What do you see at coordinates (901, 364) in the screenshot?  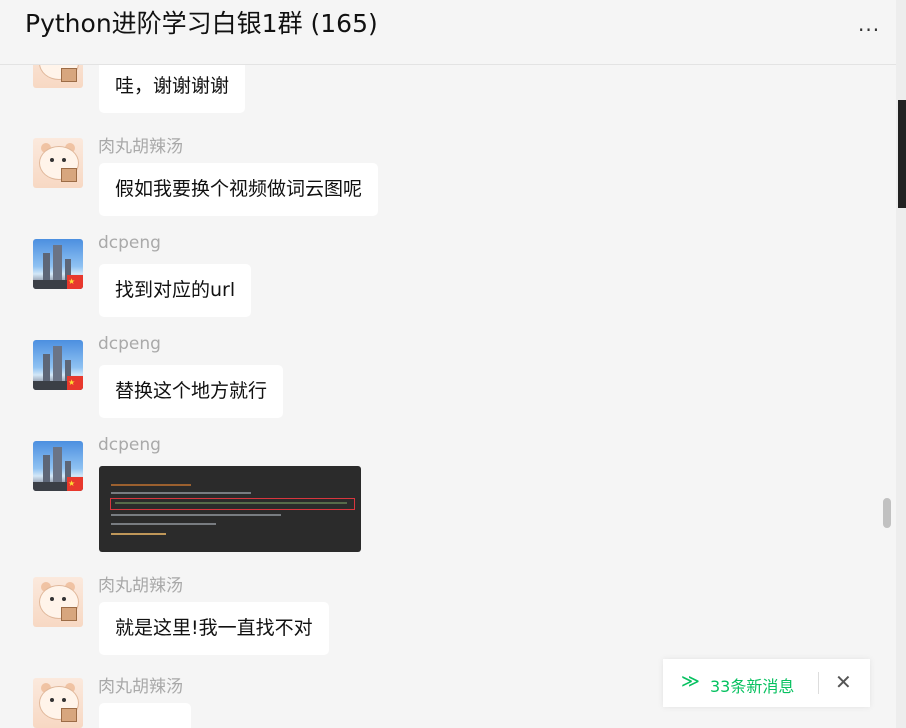 I see `window-edge` at bounding box center [901, 364].